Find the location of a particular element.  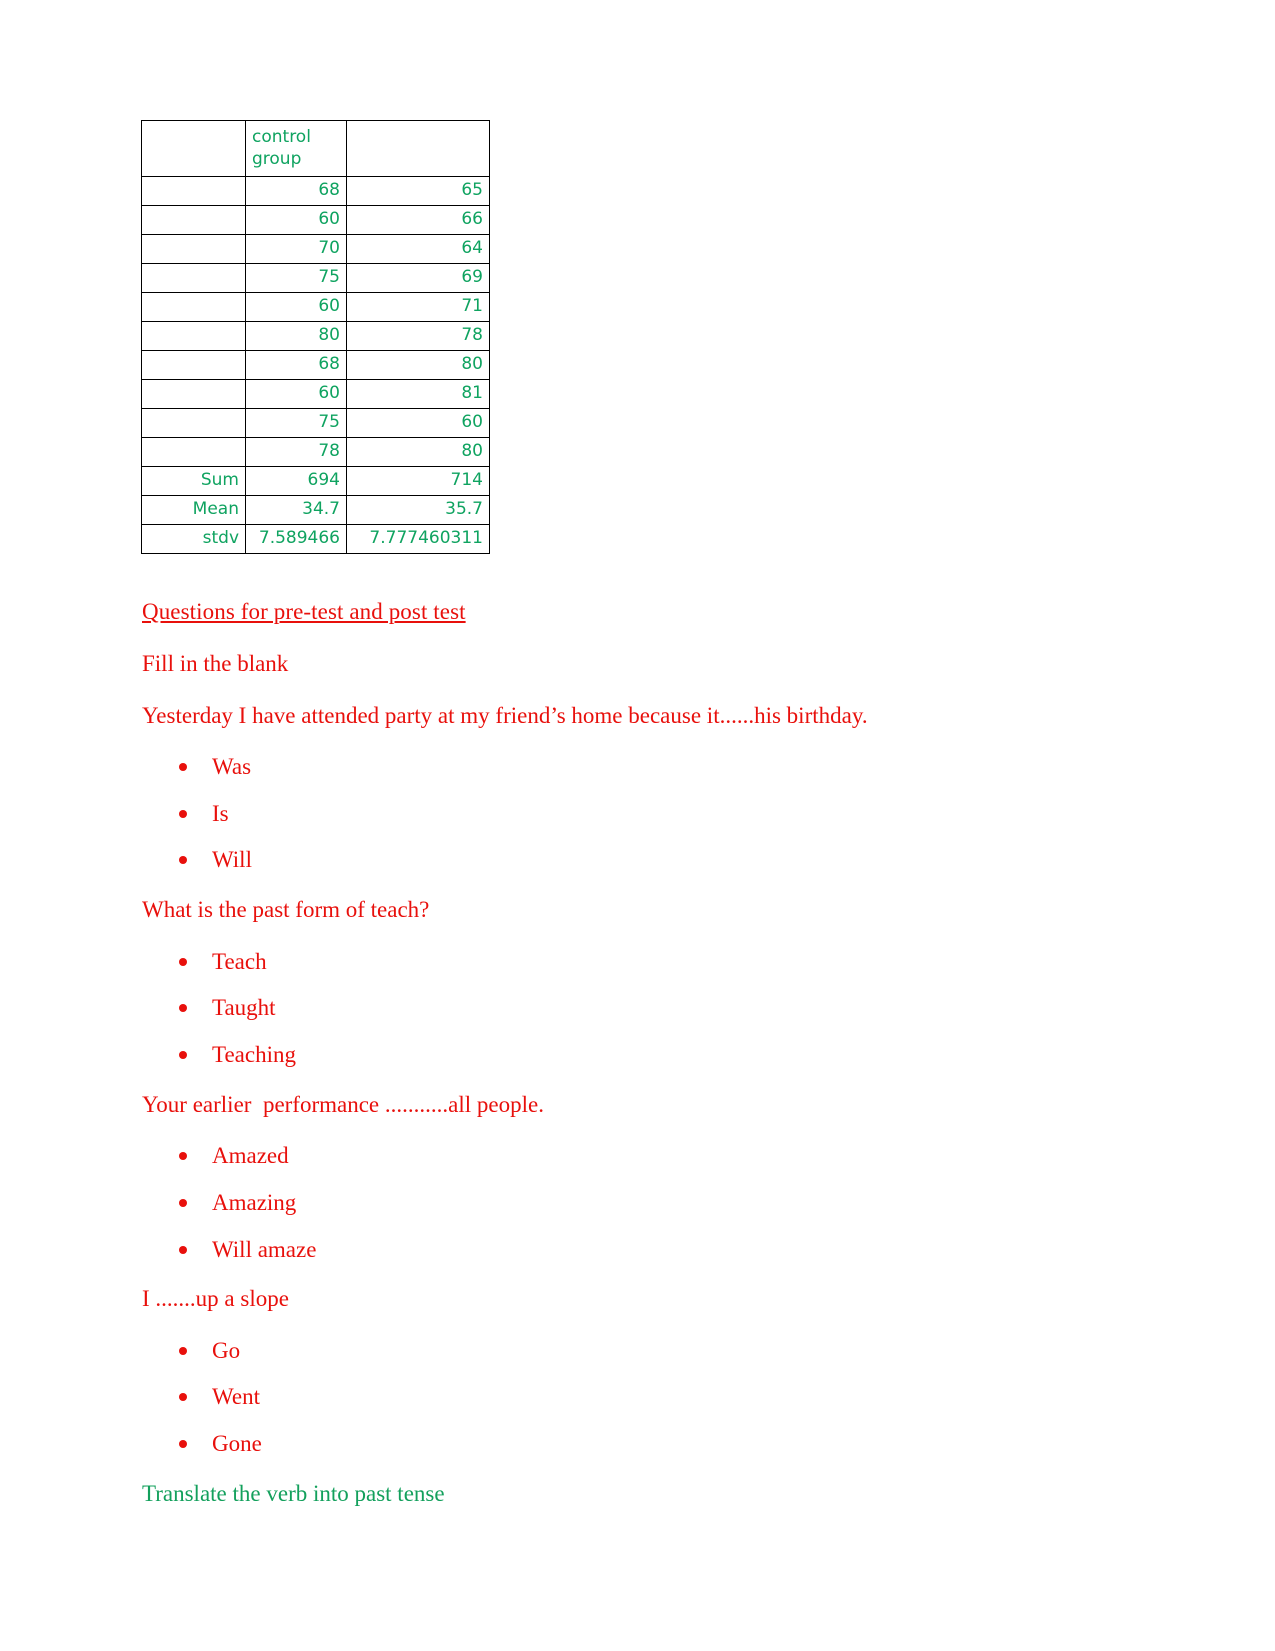

option-item: Went is located at coordinates (641, 1397).